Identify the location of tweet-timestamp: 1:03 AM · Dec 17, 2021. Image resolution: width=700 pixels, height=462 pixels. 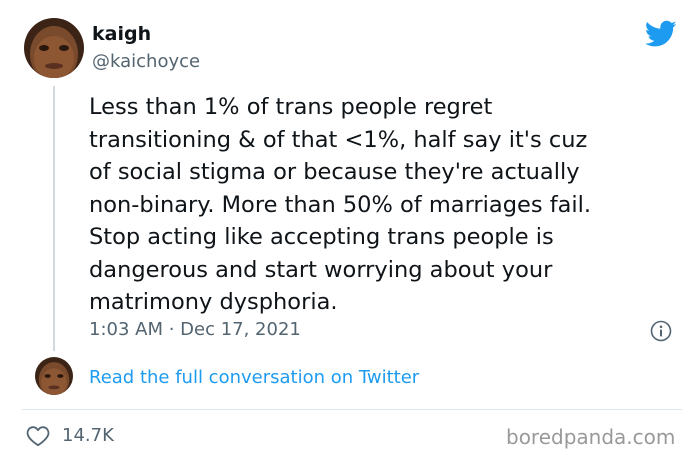
(195, 330).